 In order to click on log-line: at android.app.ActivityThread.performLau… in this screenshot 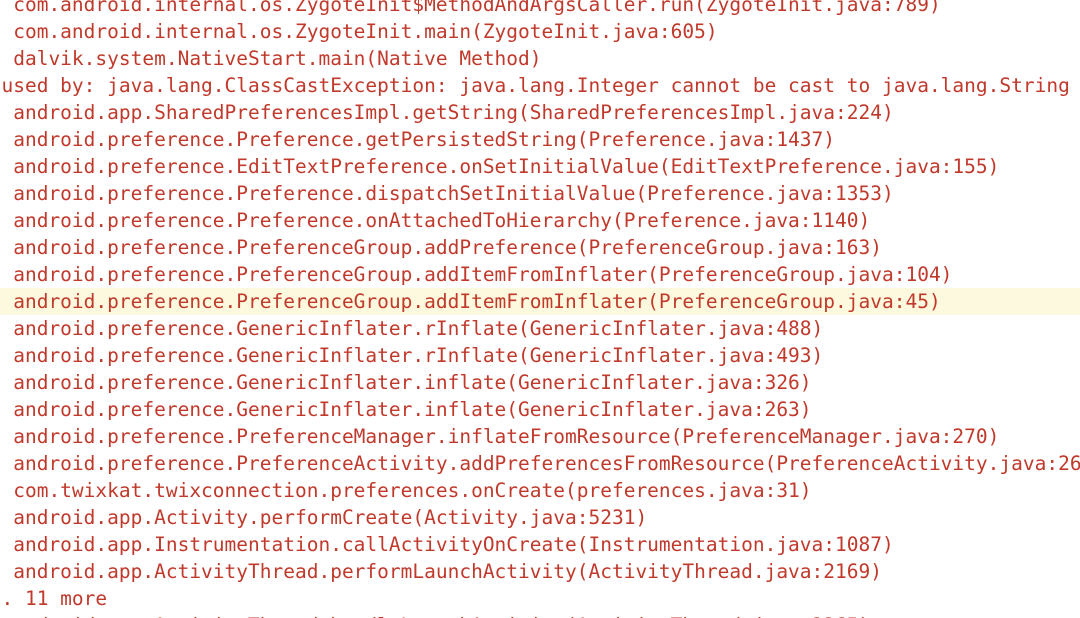, I will do `click(540, 571)`.